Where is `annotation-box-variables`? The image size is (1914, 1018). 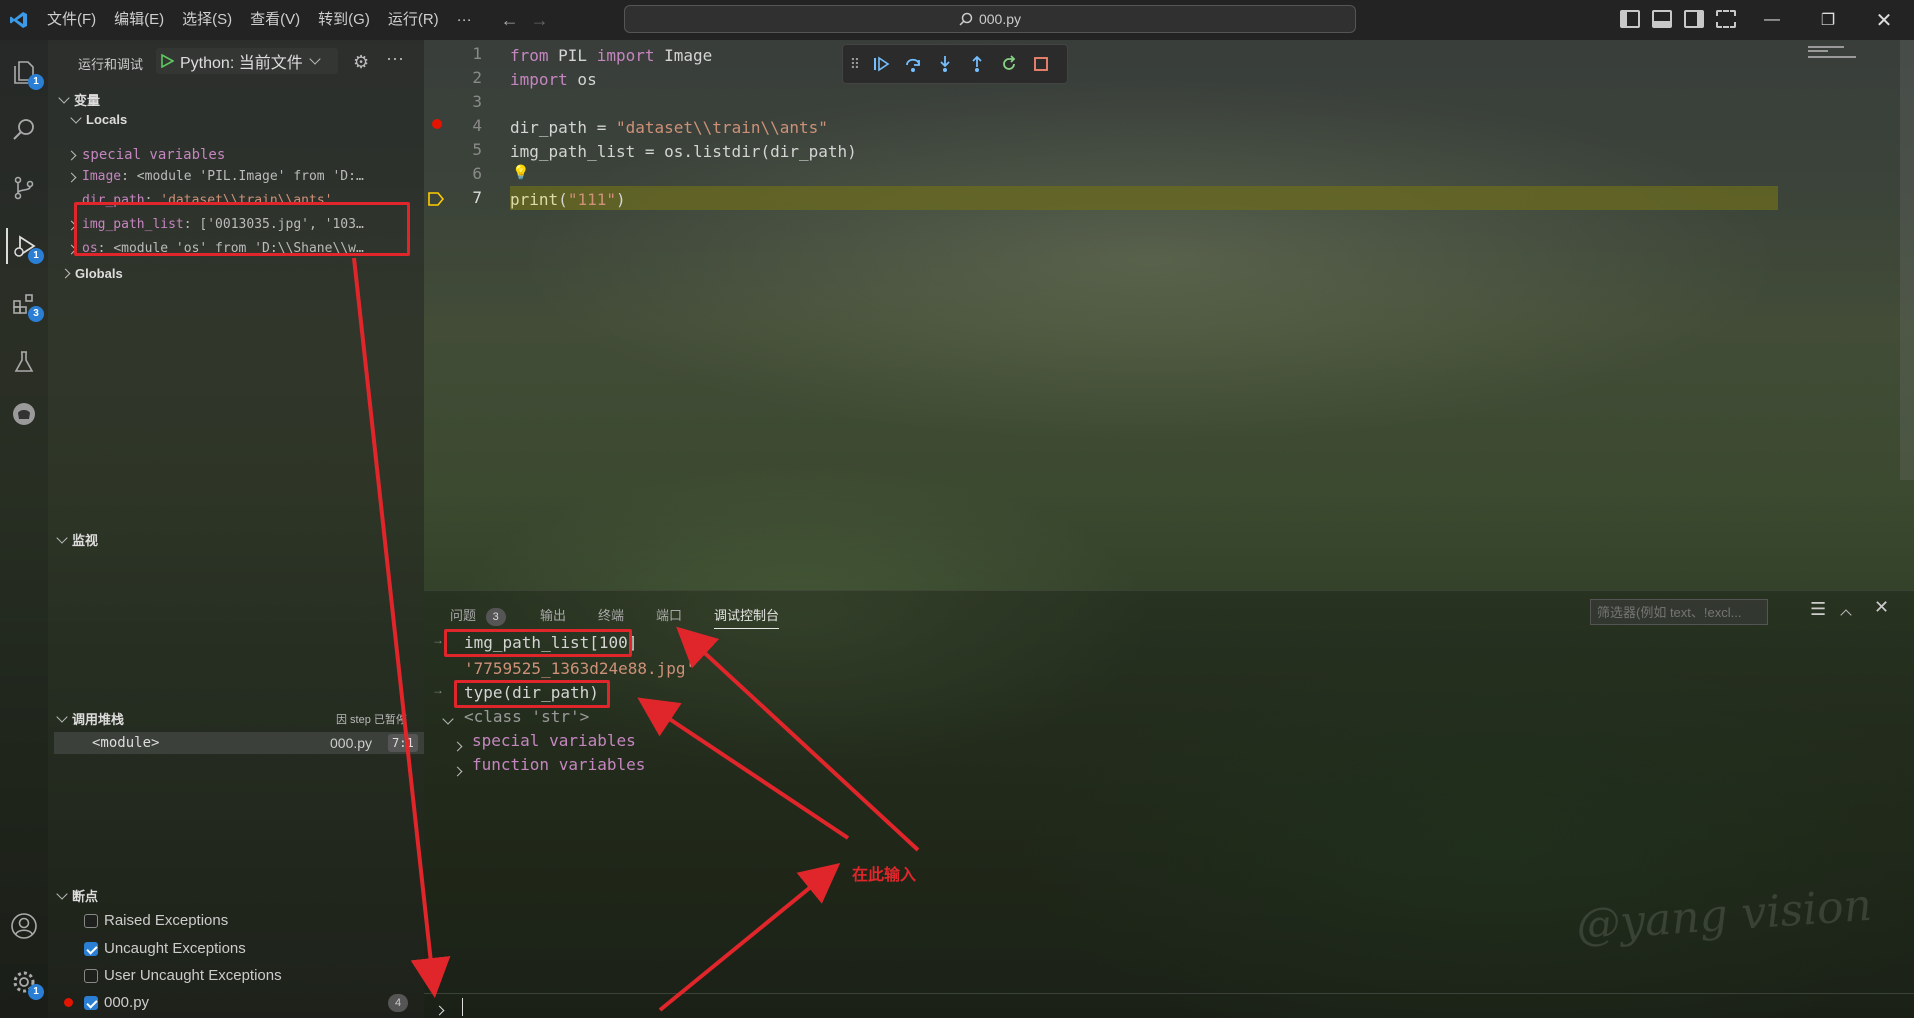 annotation-box-variables is located at coordinates (242, 229).